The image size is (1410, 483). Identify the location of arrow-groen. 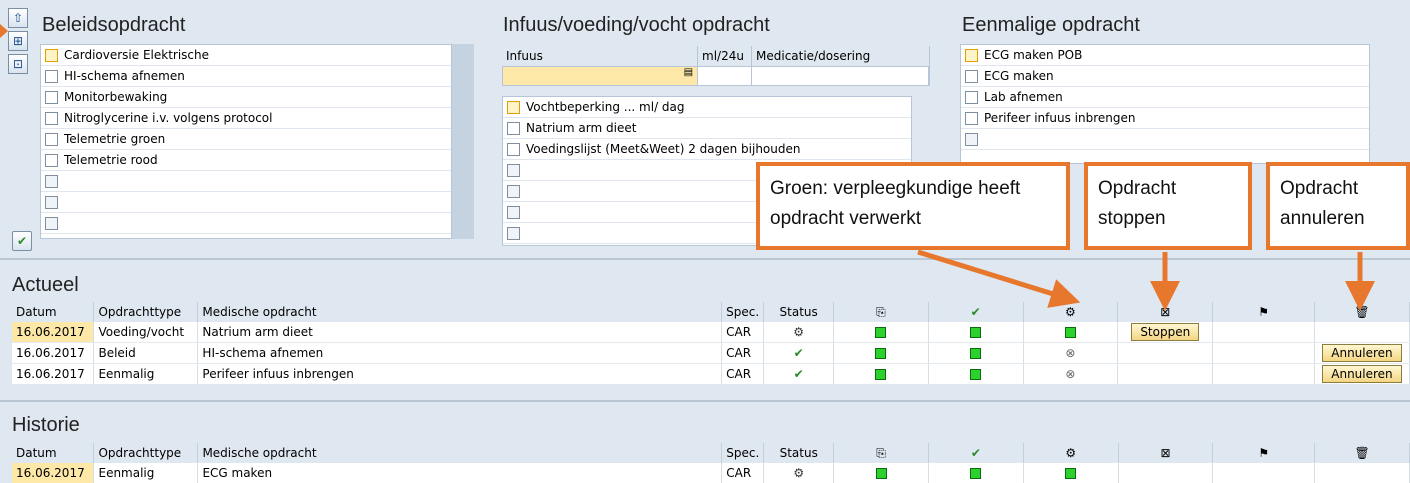
(999, 278).